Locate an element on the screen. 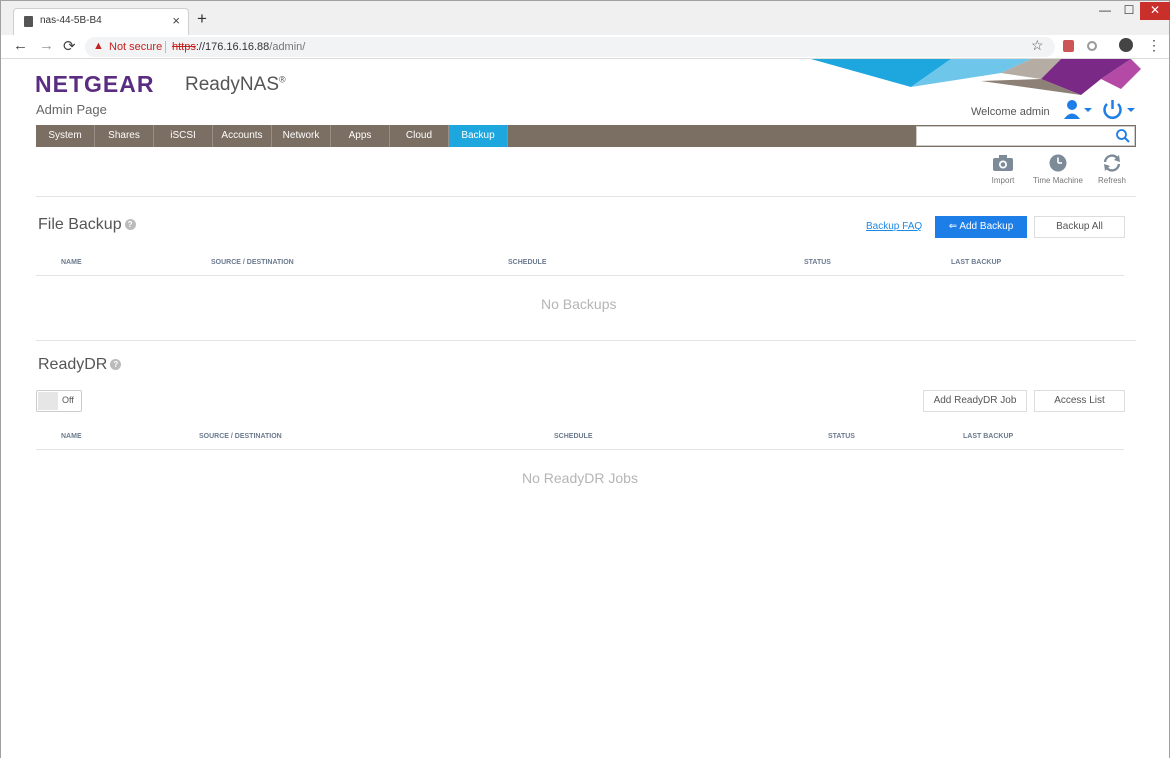 This screenshot has height=758, width=1170. refresh-button: Refresh is located at coordinates (1112, 169).